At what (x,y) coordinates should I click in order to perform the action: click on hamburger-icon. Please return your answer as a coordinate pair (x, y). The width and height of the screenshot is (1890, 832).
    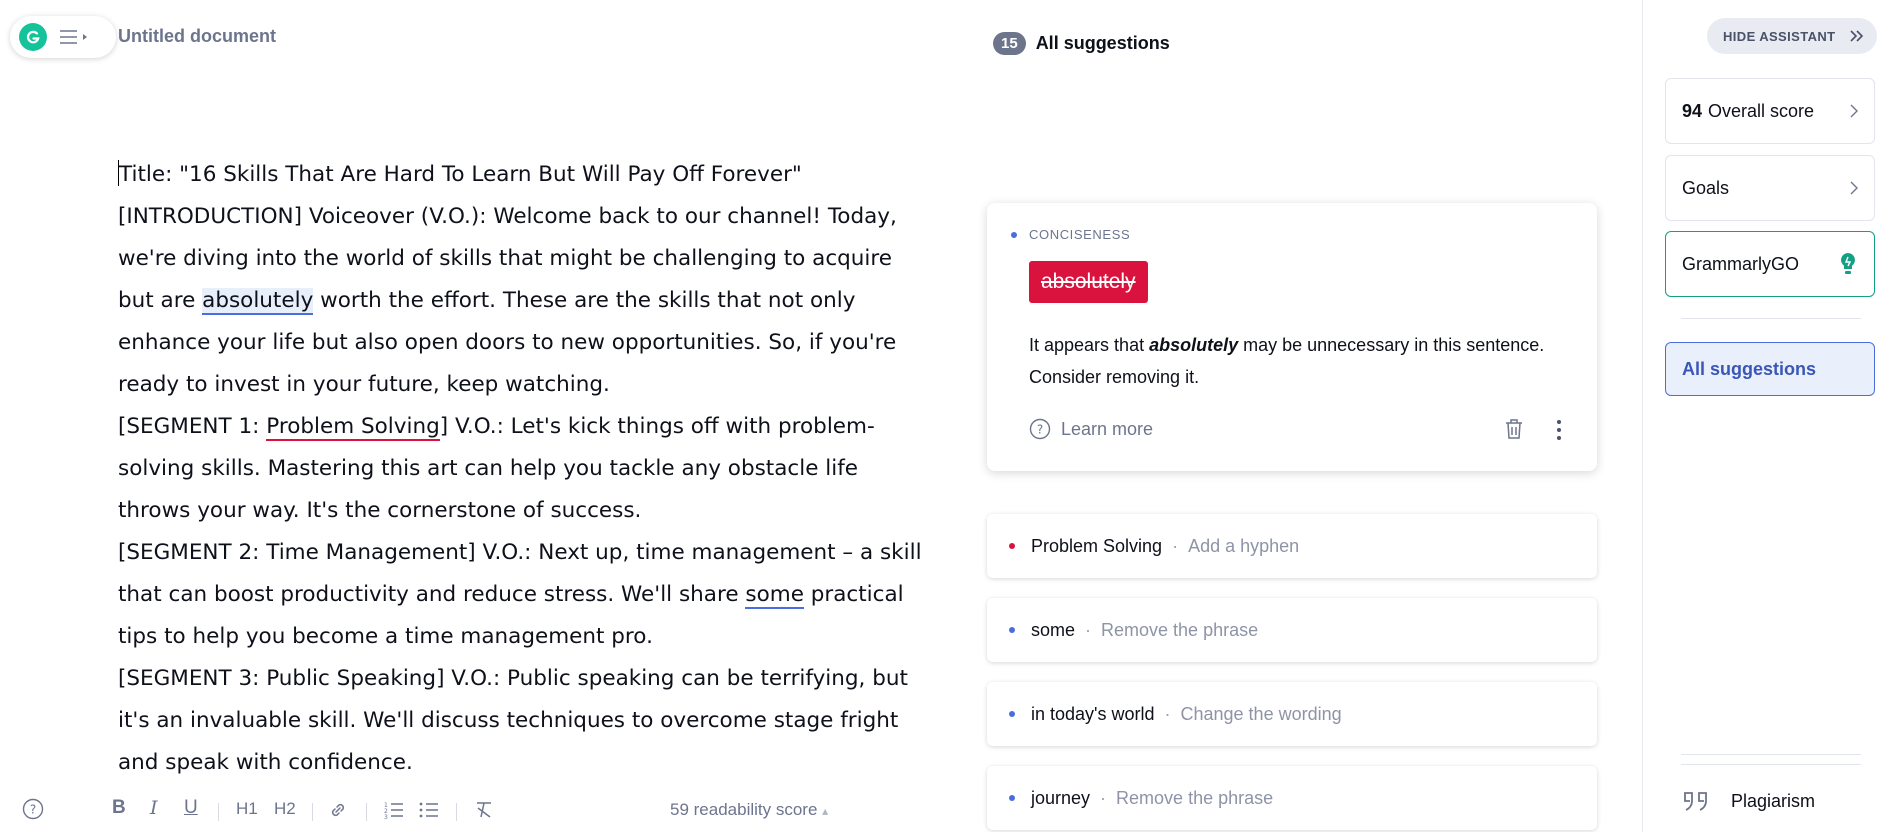
    Looking at the image, I should click on (68, 37).